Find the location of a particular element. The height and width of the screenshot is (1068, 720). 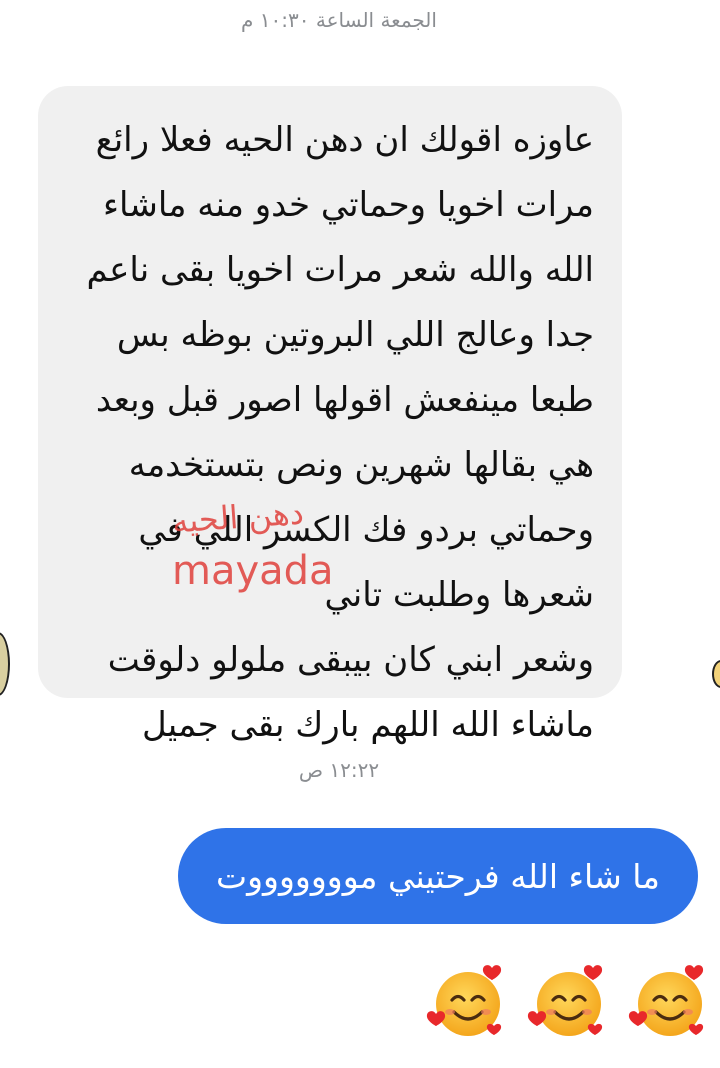

message-line: عاوزه اقولك ان دهن الحيه فعلا رائع is located at coordinates (344, 140).